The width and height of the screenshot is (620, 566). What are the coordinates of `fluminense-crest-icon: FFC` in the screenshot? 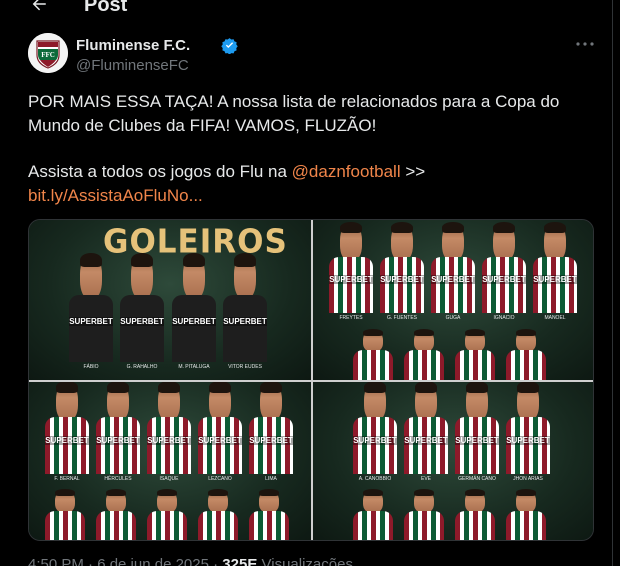 It's located at (48, 53).